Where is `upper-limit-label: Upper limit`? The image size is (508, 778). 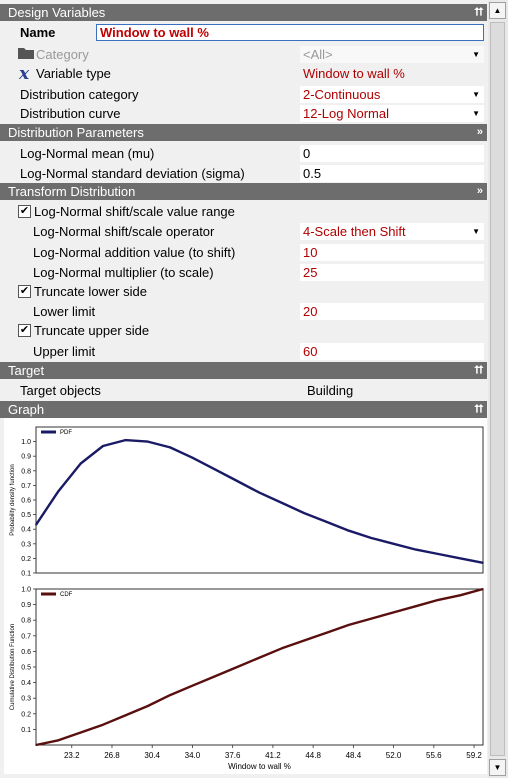 upper-limit-label: Upper limit is located at coordinates (64, 351).